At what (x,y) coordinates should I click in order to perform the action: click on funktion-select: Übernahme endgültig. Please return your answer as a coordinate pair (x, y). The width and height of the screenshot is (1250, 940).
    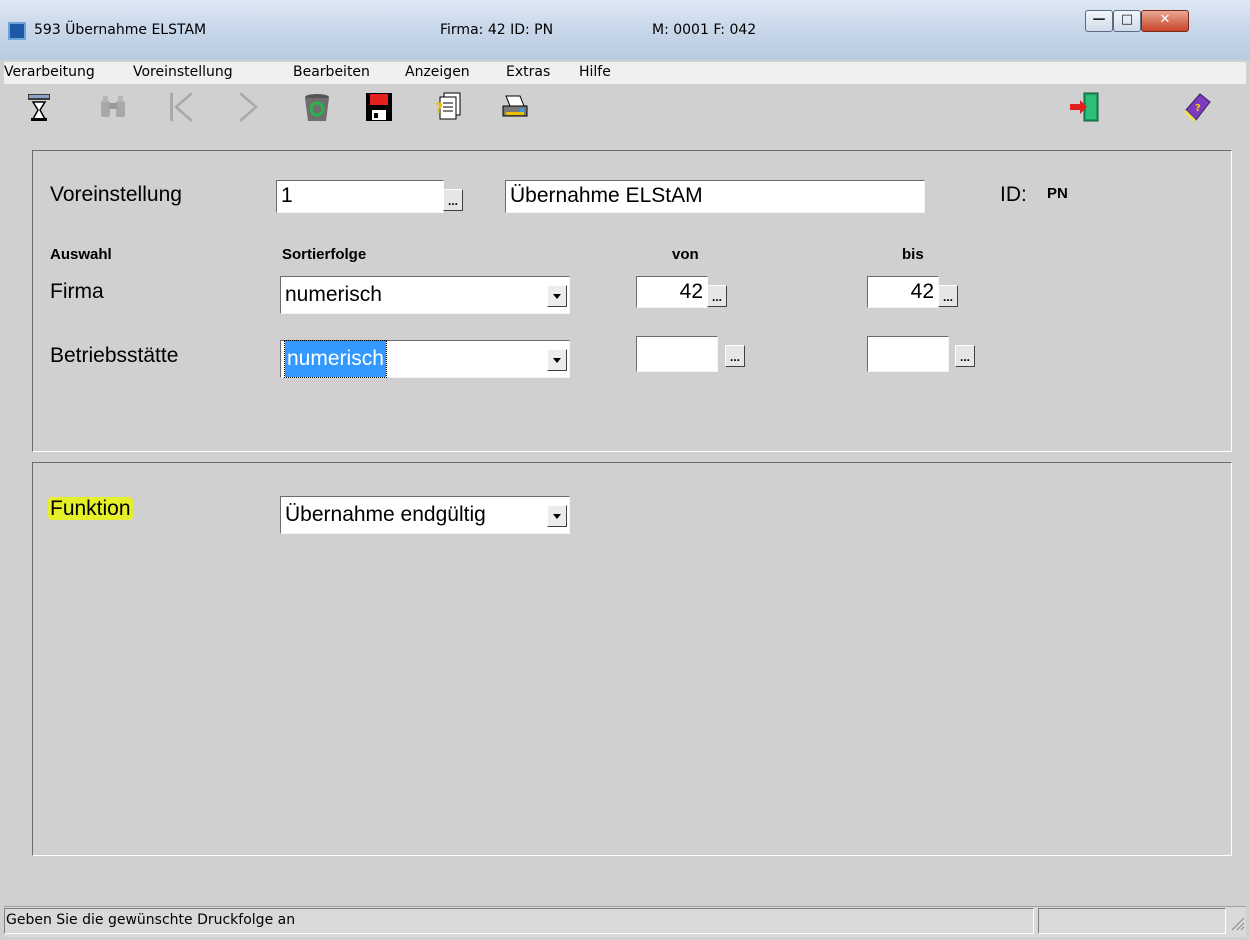
    Looking at the image, I should click on (425, 515).